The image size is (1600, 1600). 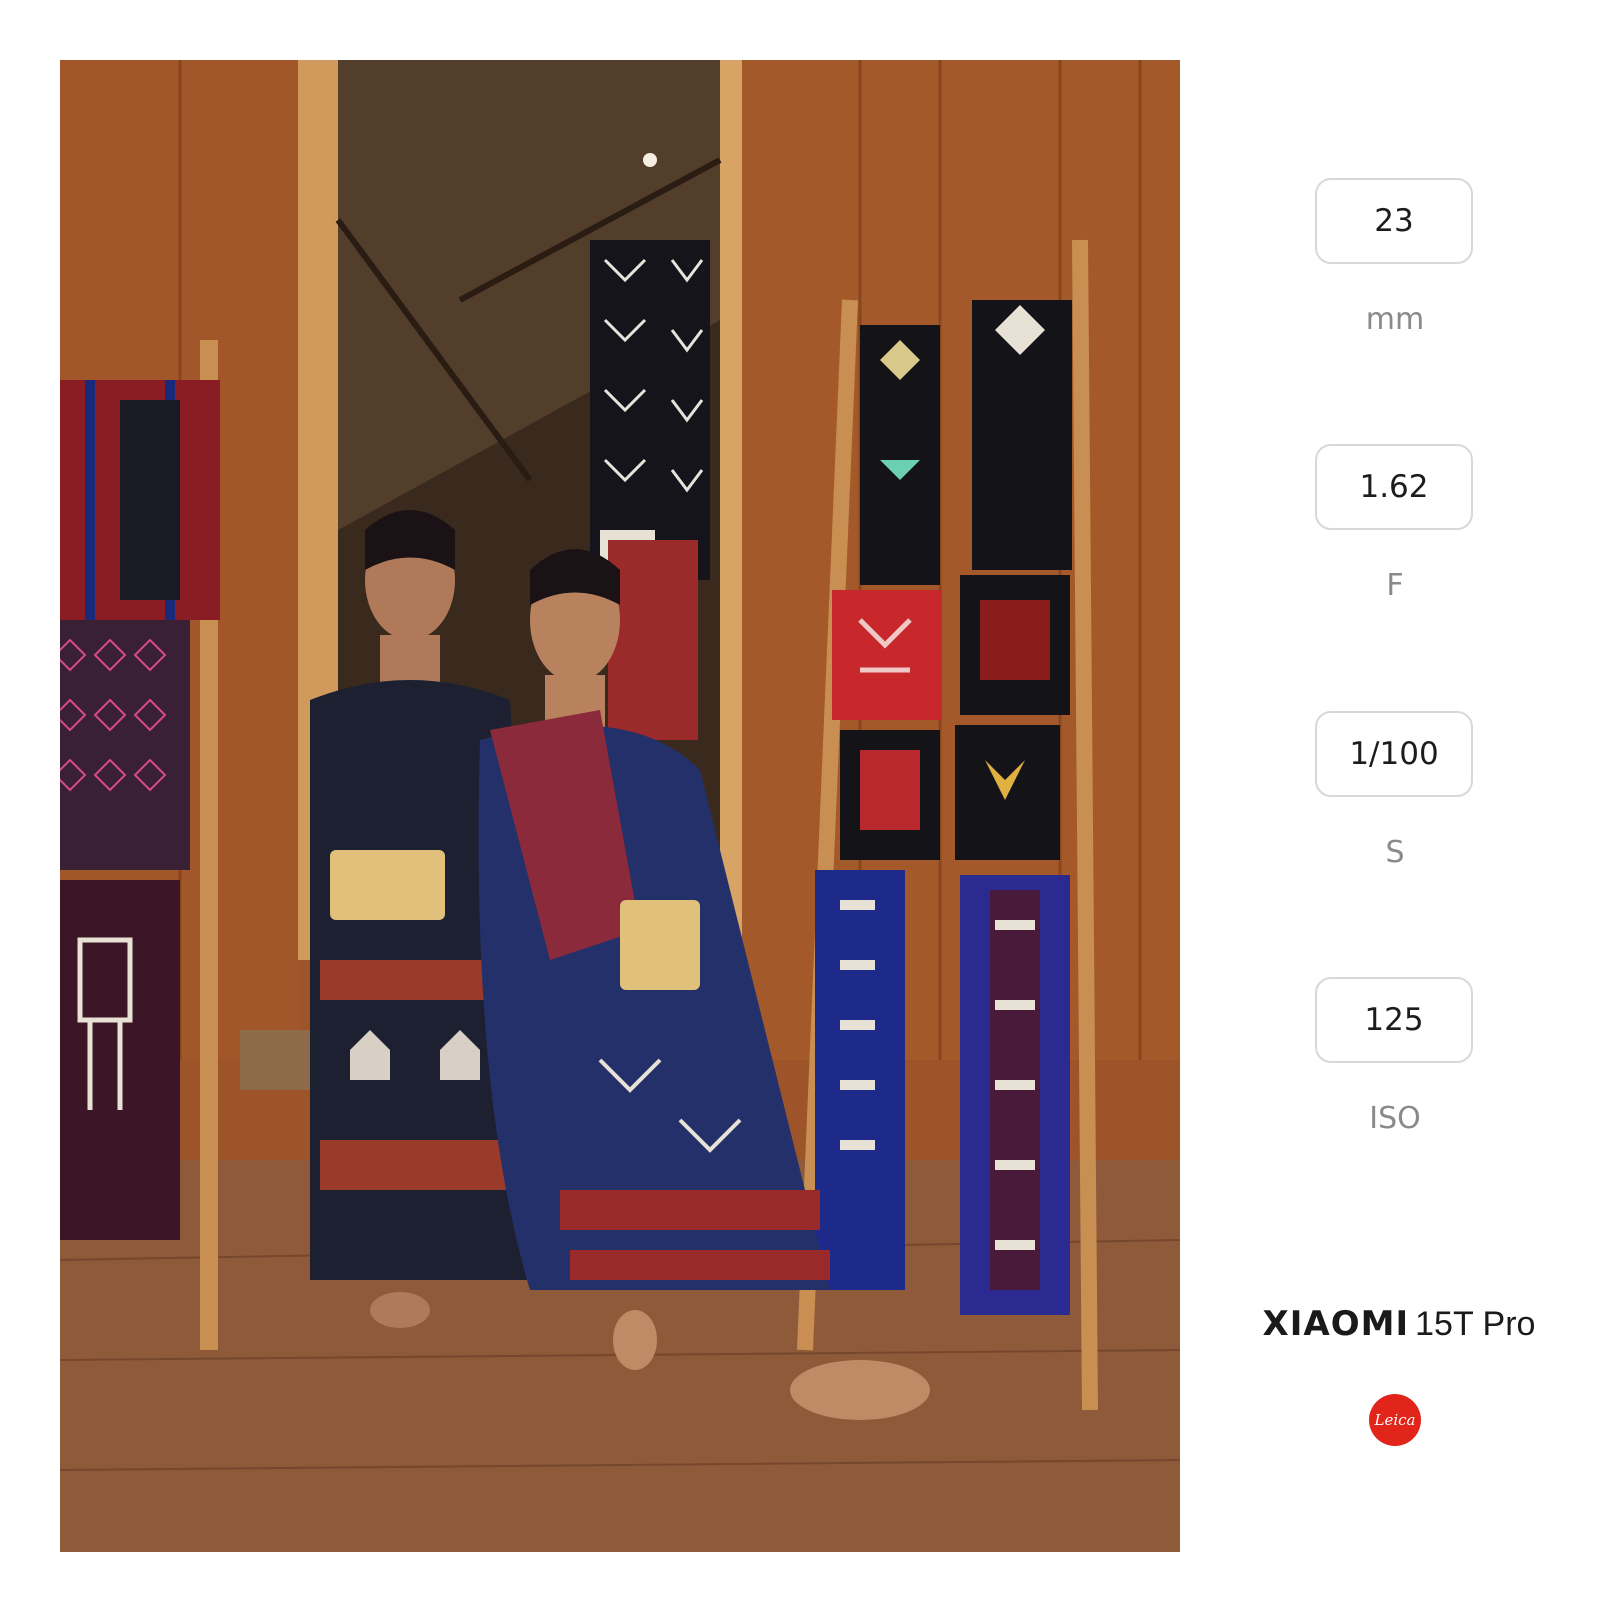 What do you see at coordinates (660, 945) in the screenshot?
I see `woven-basket-right` at bounding box center [660, 945].